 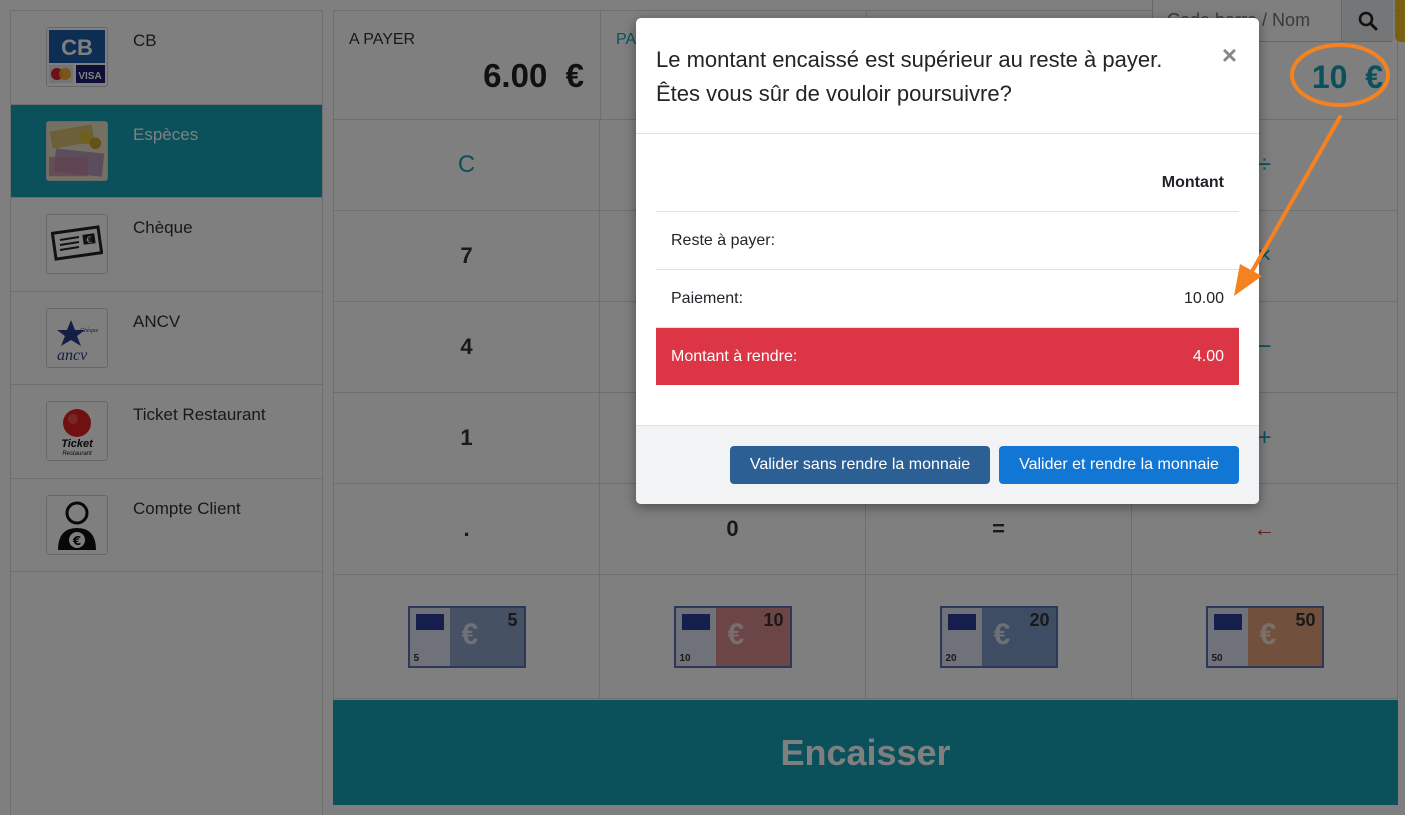 I want to click on row-label: Paiement:, so click(x=707, y=298).